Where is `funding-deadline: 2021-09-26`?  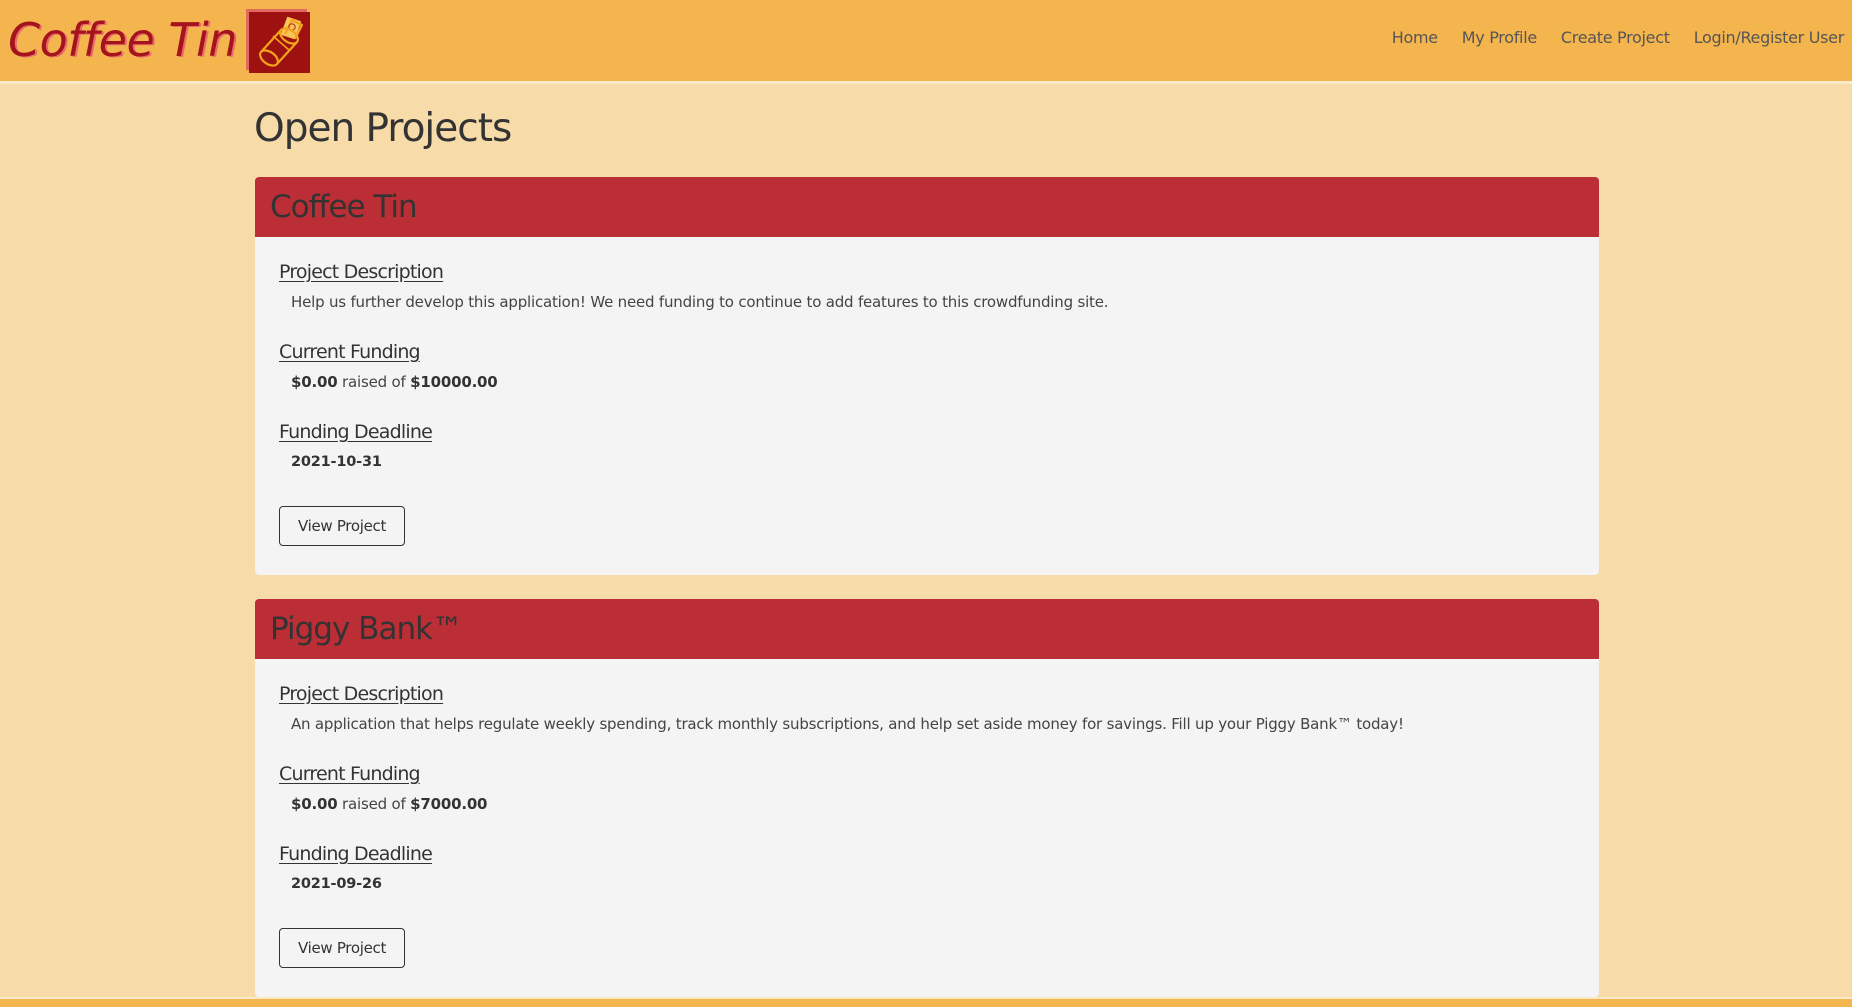
funding-deadline: 2021-09-26 is located at coordinates (336, 884).